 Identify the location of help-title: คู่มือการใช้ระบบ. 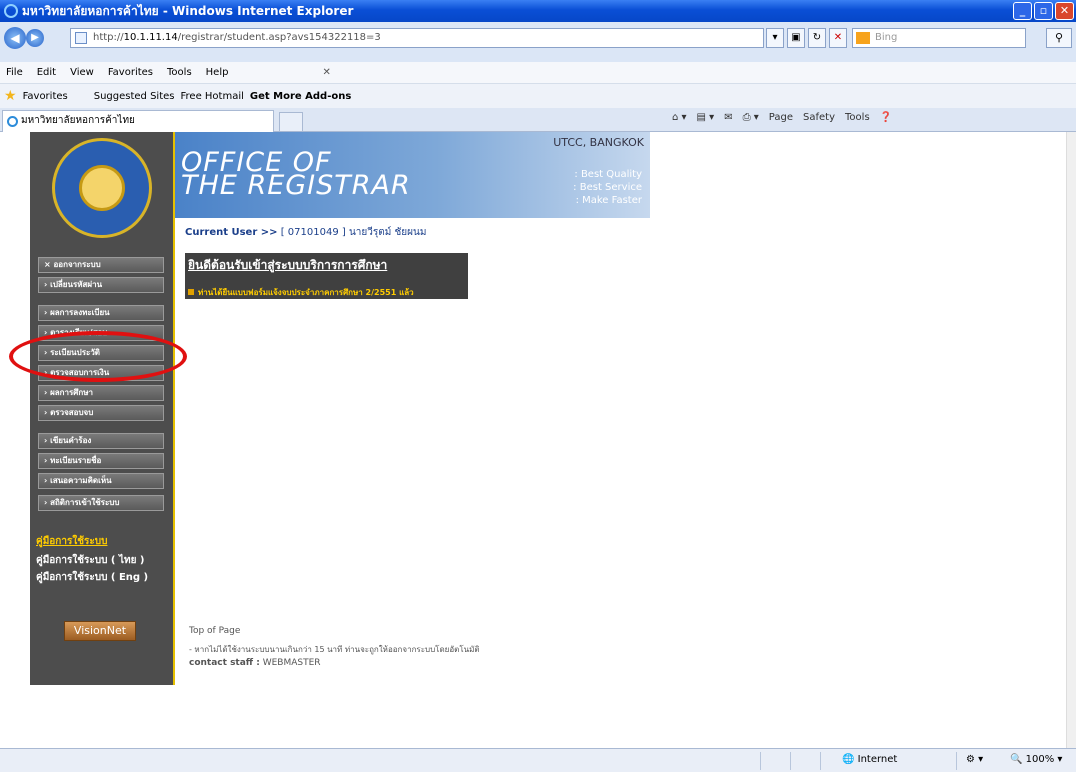
(72, 541).